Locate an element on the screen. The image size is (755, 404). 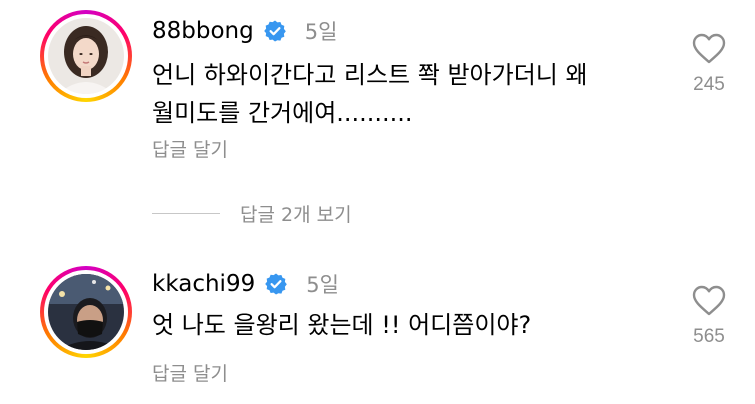
view-replies-label: 답글 2개 보기 is located at coordinates (296, 214).